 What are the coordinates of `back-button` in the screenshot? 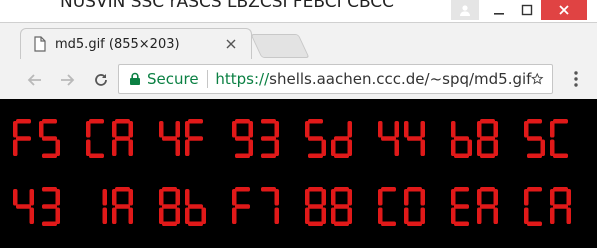 It's located at (35, 80).